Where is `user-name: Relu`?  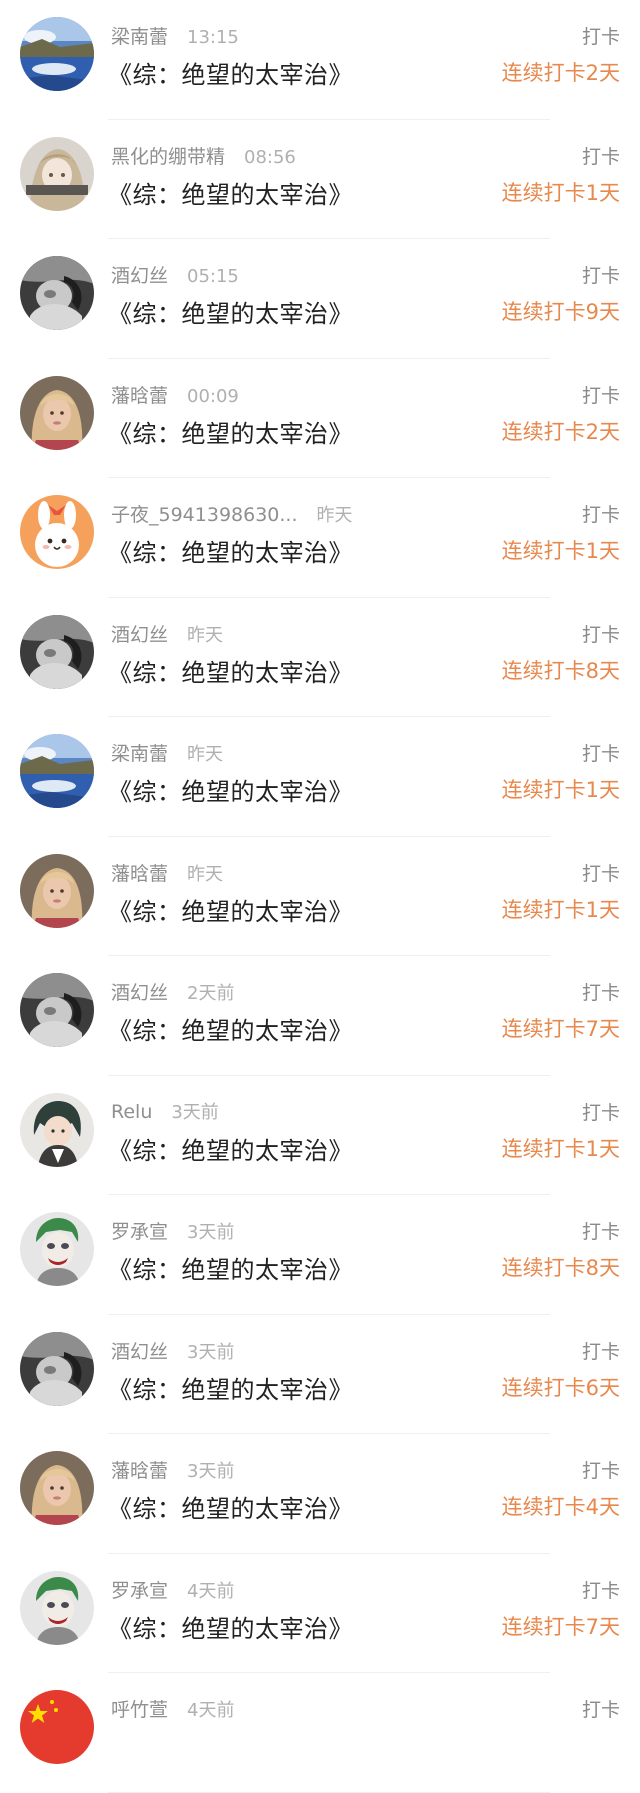 user-name: Relu is located at coordinates (131, 1112).